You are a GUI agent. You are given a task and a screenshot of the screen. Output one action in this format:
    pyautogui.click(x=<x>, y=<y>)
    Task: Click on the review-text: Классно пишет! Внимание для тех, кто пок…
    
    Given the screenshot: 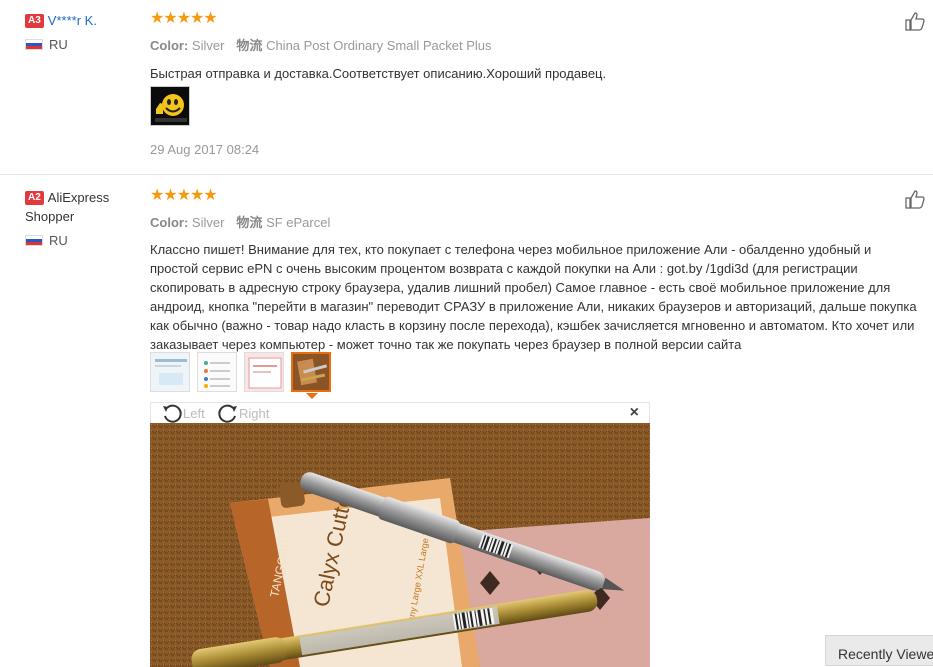 What is the action you would take?
    pyautogui.click(x=533, y=297)
    